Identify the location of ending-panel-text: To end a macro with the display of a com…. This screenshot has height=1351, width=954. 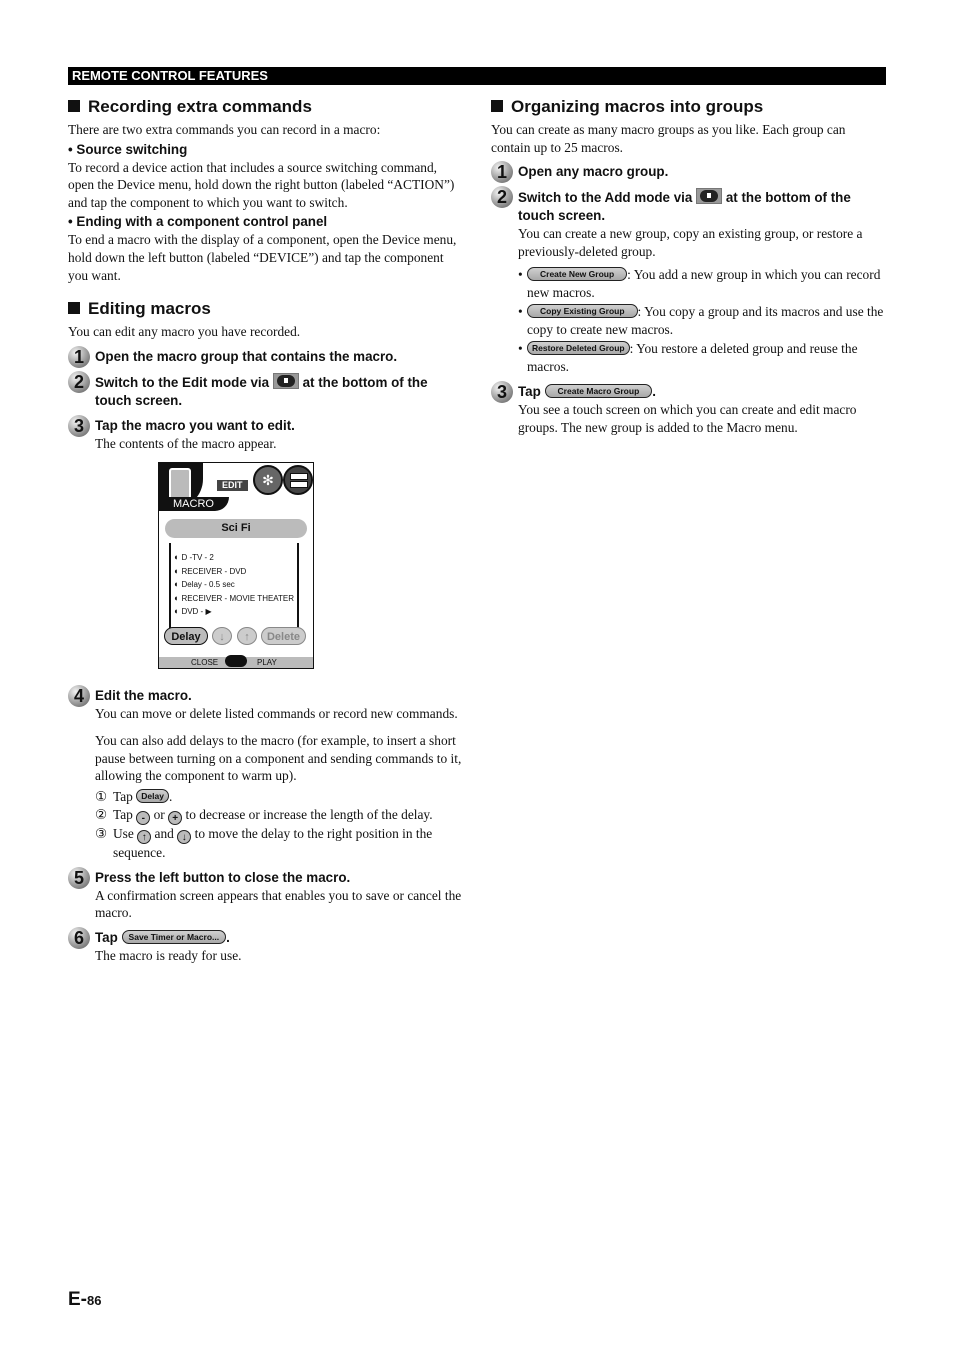
(262, 257).